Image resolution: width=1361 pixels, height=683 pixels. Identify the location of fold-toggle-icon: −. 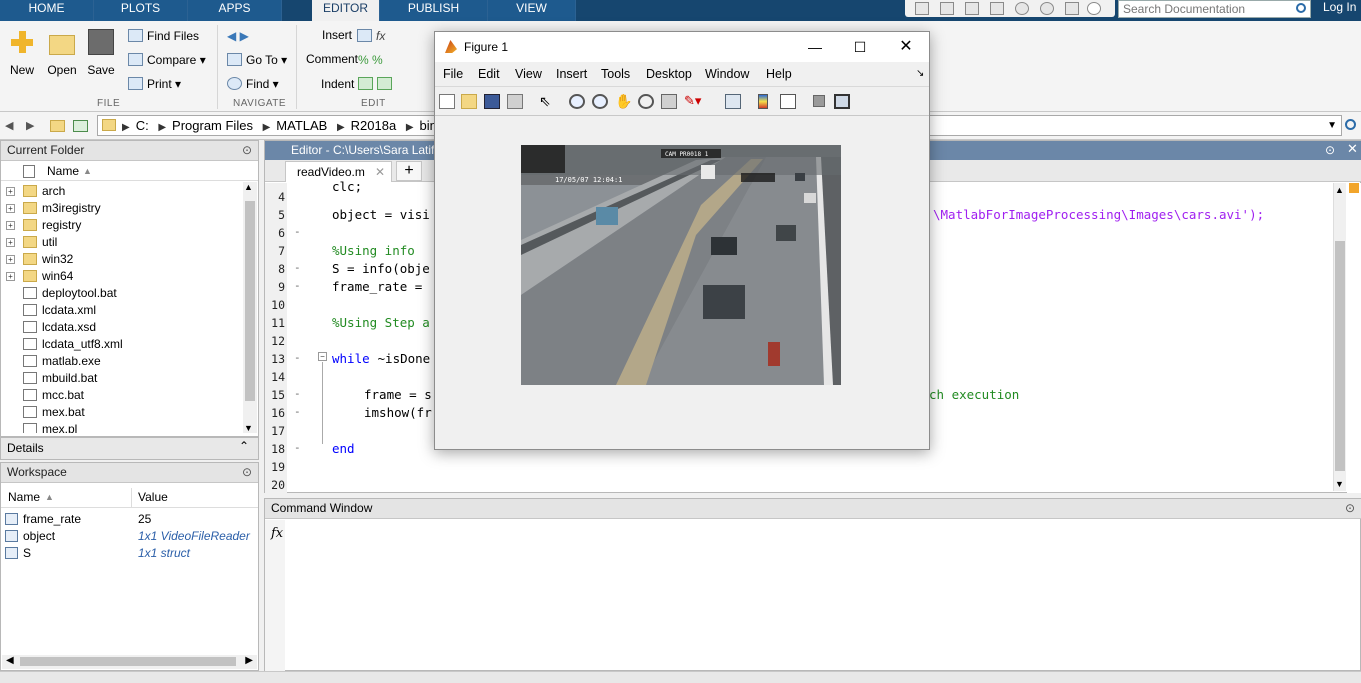
(322, 356).